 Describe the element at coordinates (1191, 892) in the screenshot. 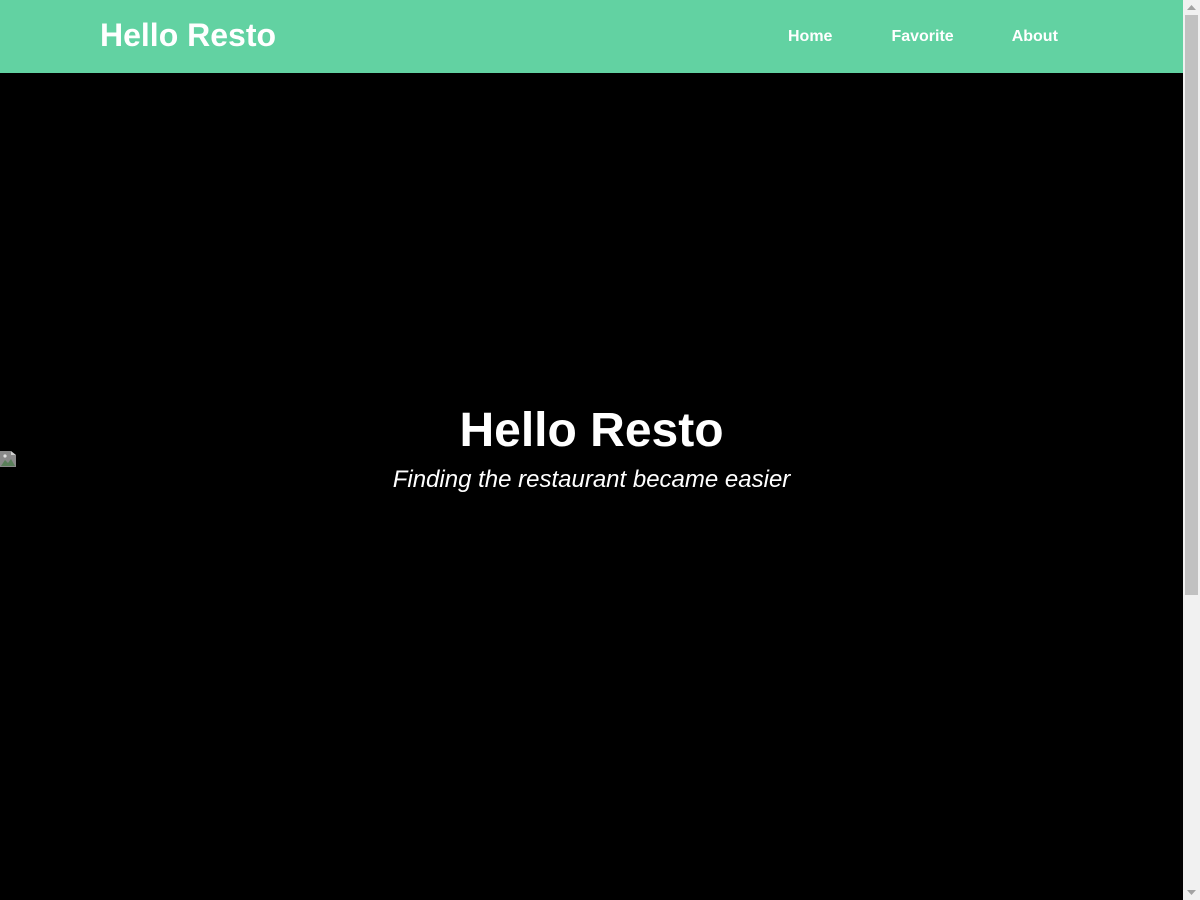

I see `scroll-down-arrow-icon` at that location.